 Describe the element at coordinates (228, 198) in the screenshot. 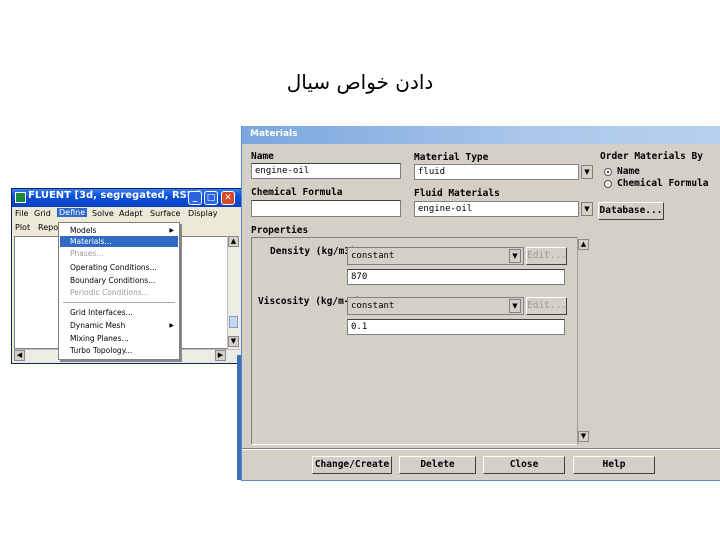

I see `close-window-button: ✕` at that location.